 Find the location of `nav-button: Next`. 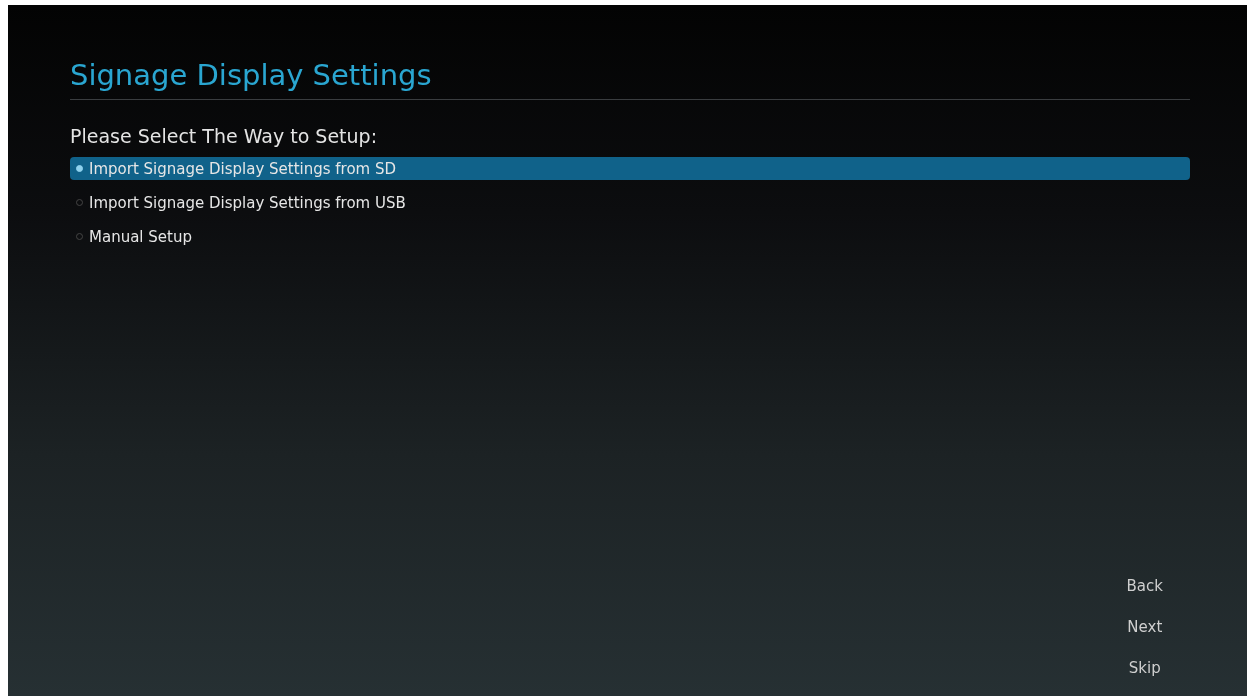

nav-button: Next is located at coordinates (1145, 627).